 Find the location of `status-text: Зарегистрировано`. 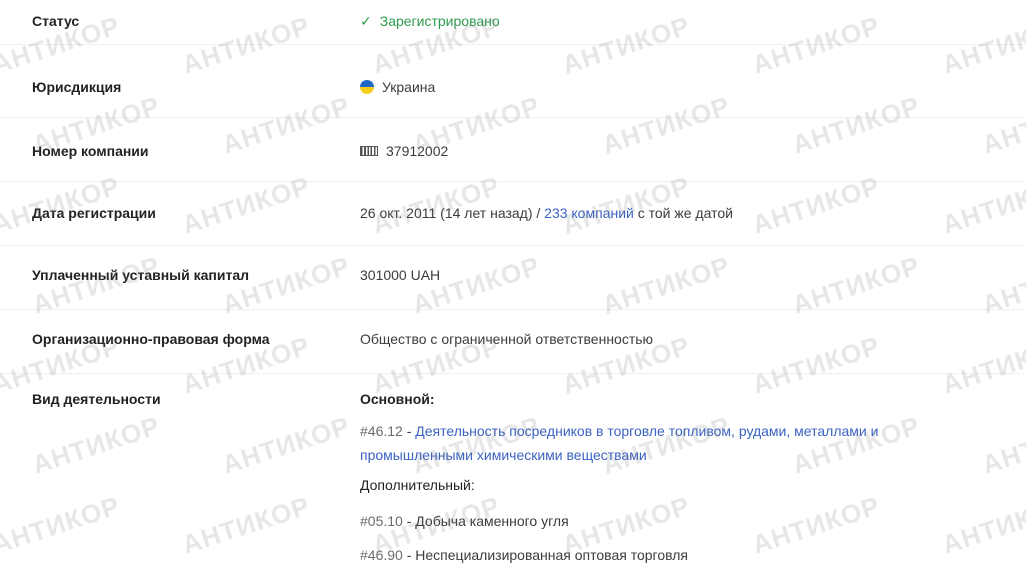

status-text: Зарегистрировано is located at coordinates (439, 21).